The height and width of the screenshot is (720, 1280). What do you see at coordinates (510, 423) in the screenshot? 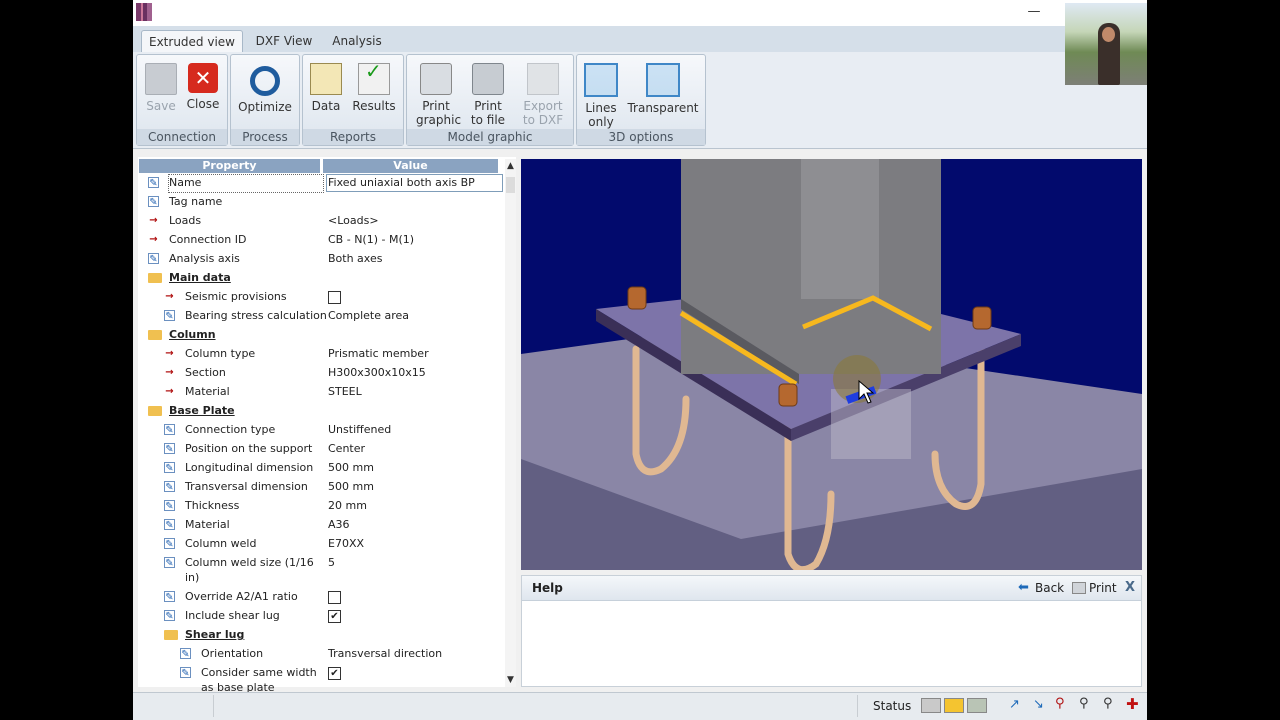
I see `property-grid-scrollbar: ▲ ▼` at bounding box center [510, 423].